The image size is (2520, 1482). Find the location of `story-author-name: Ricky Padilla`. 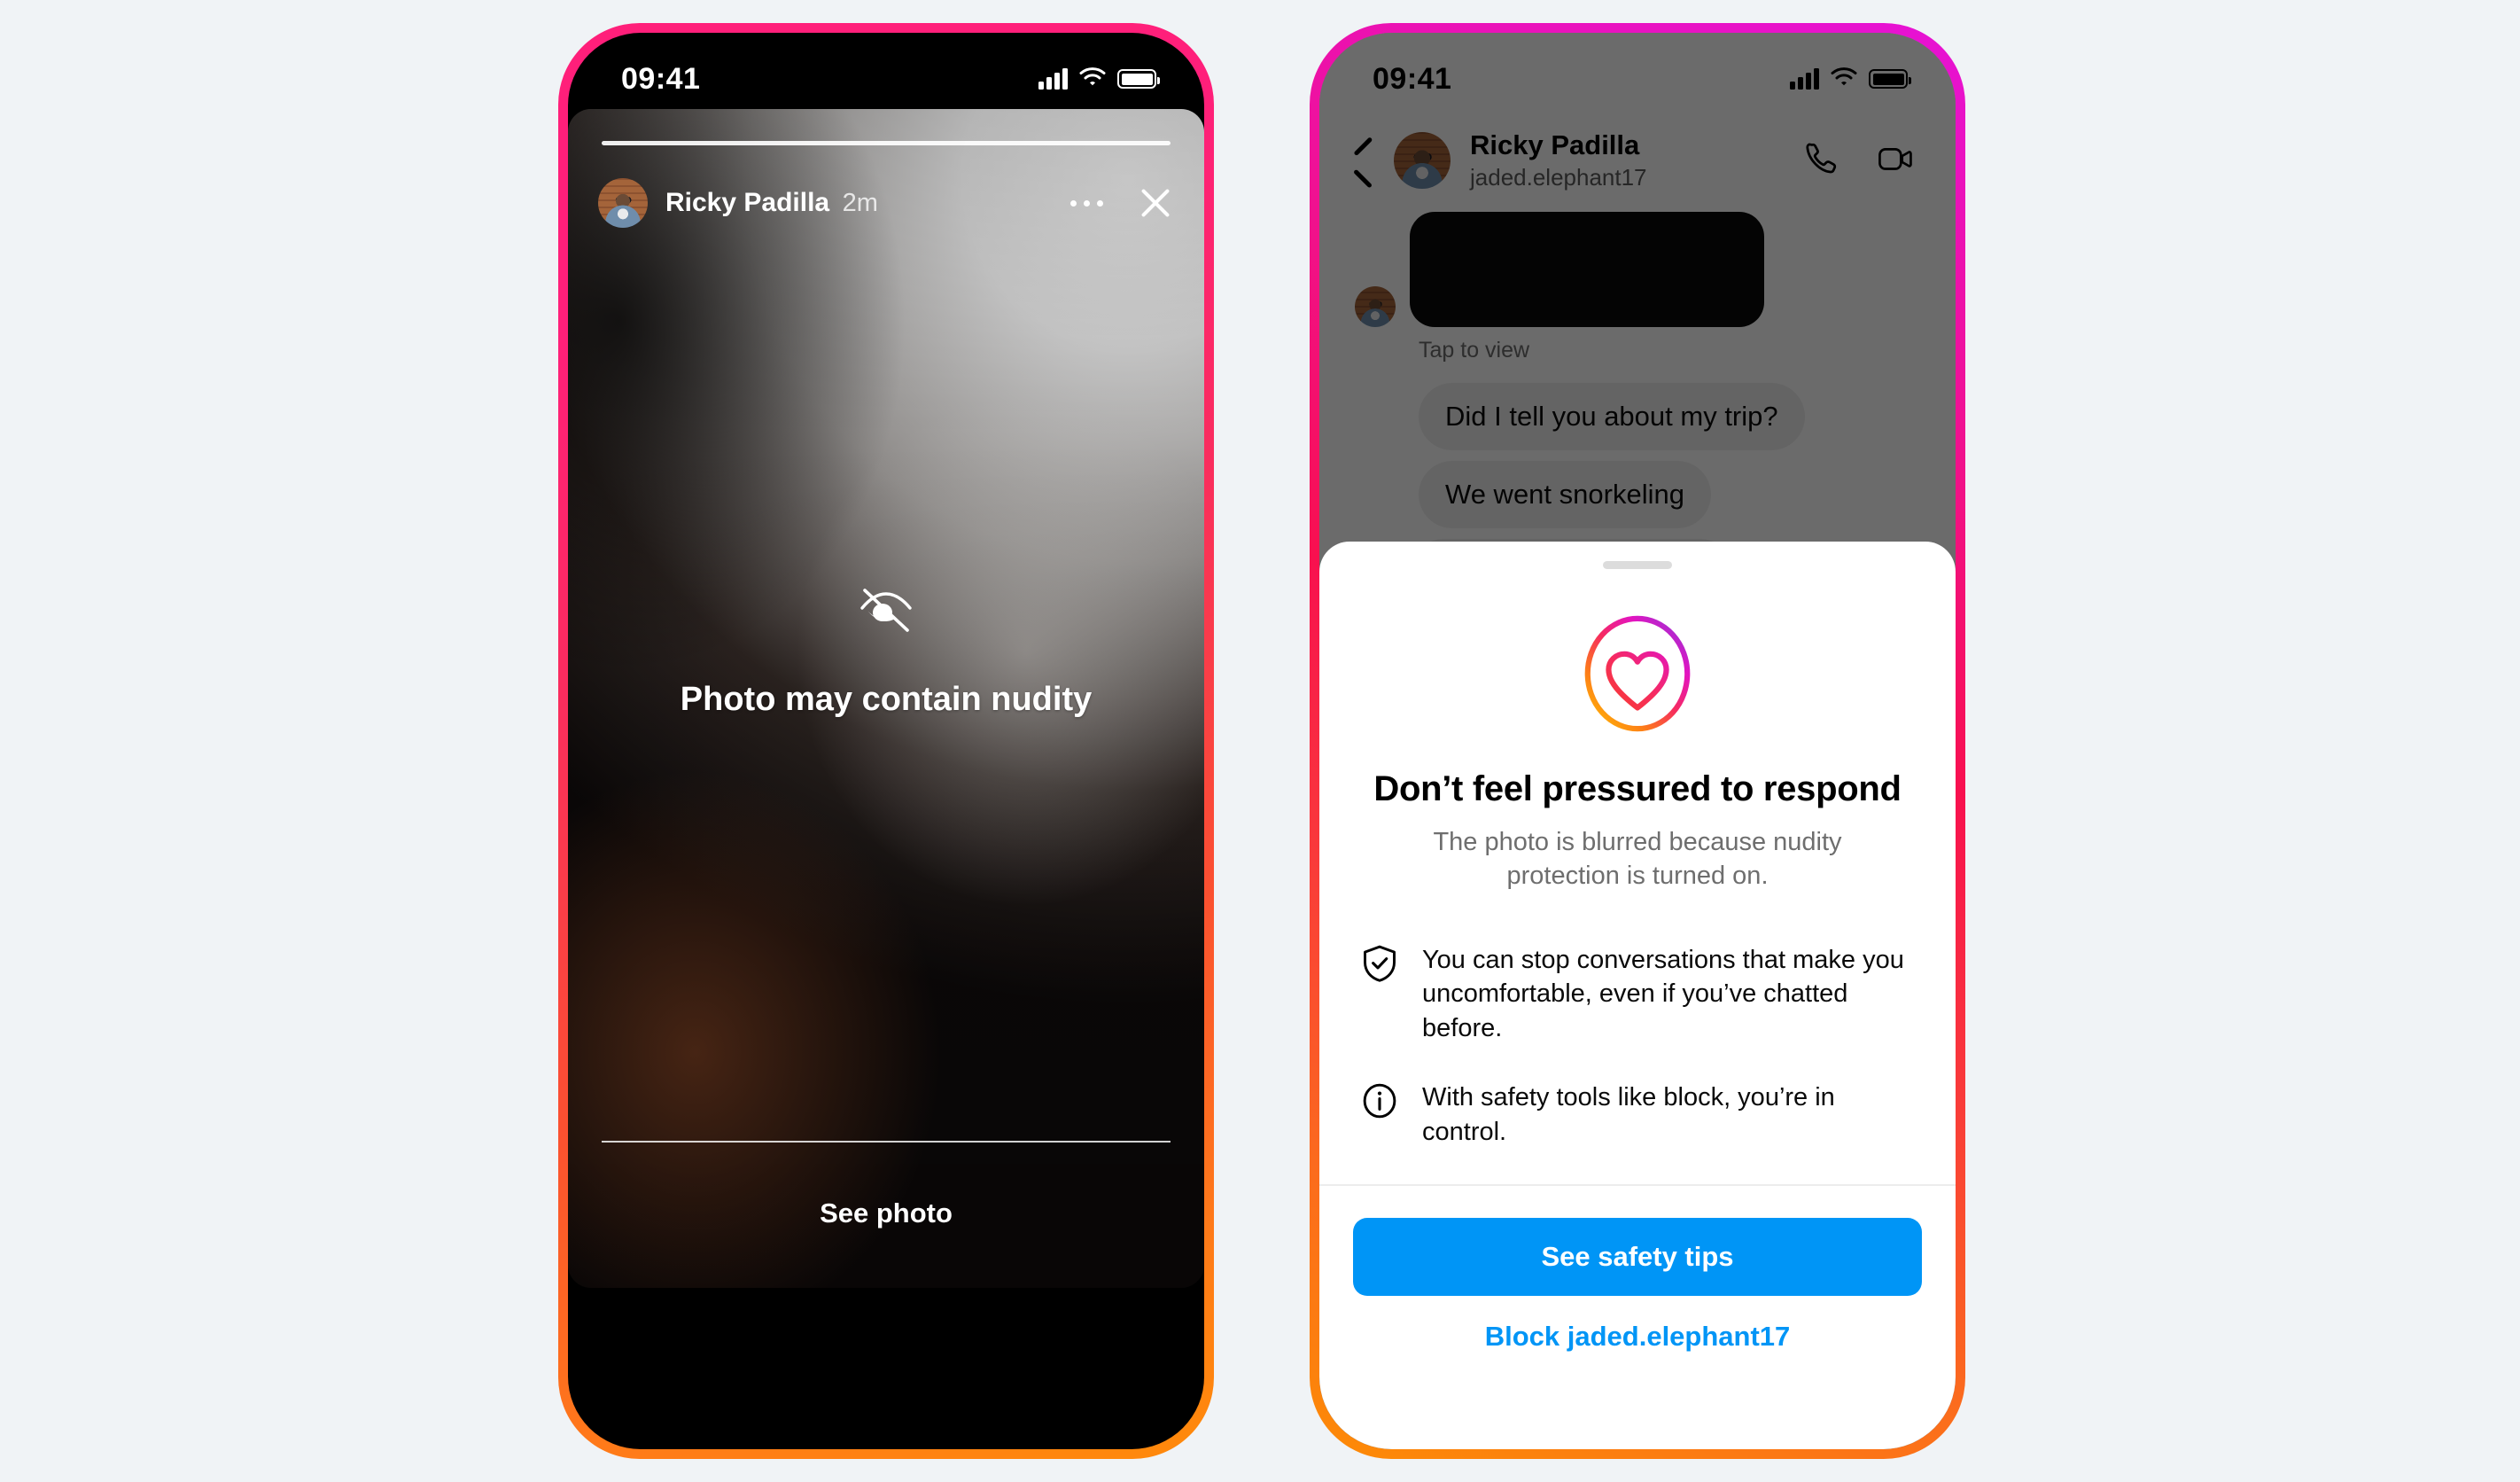

story-author-name: Ricky Padilla is located at coordinates (747, 202).